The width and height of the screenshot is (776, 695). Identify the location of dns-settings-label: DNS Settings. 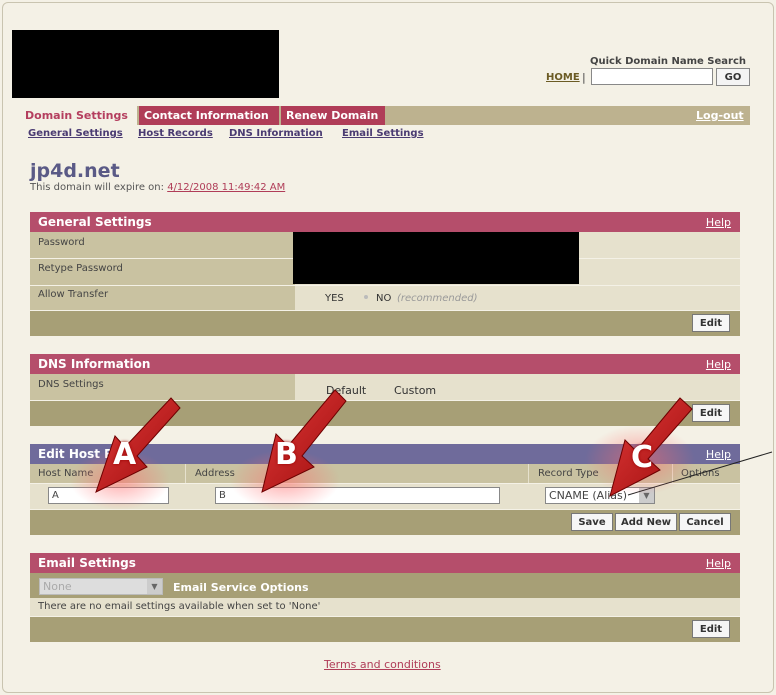
(71, 384).